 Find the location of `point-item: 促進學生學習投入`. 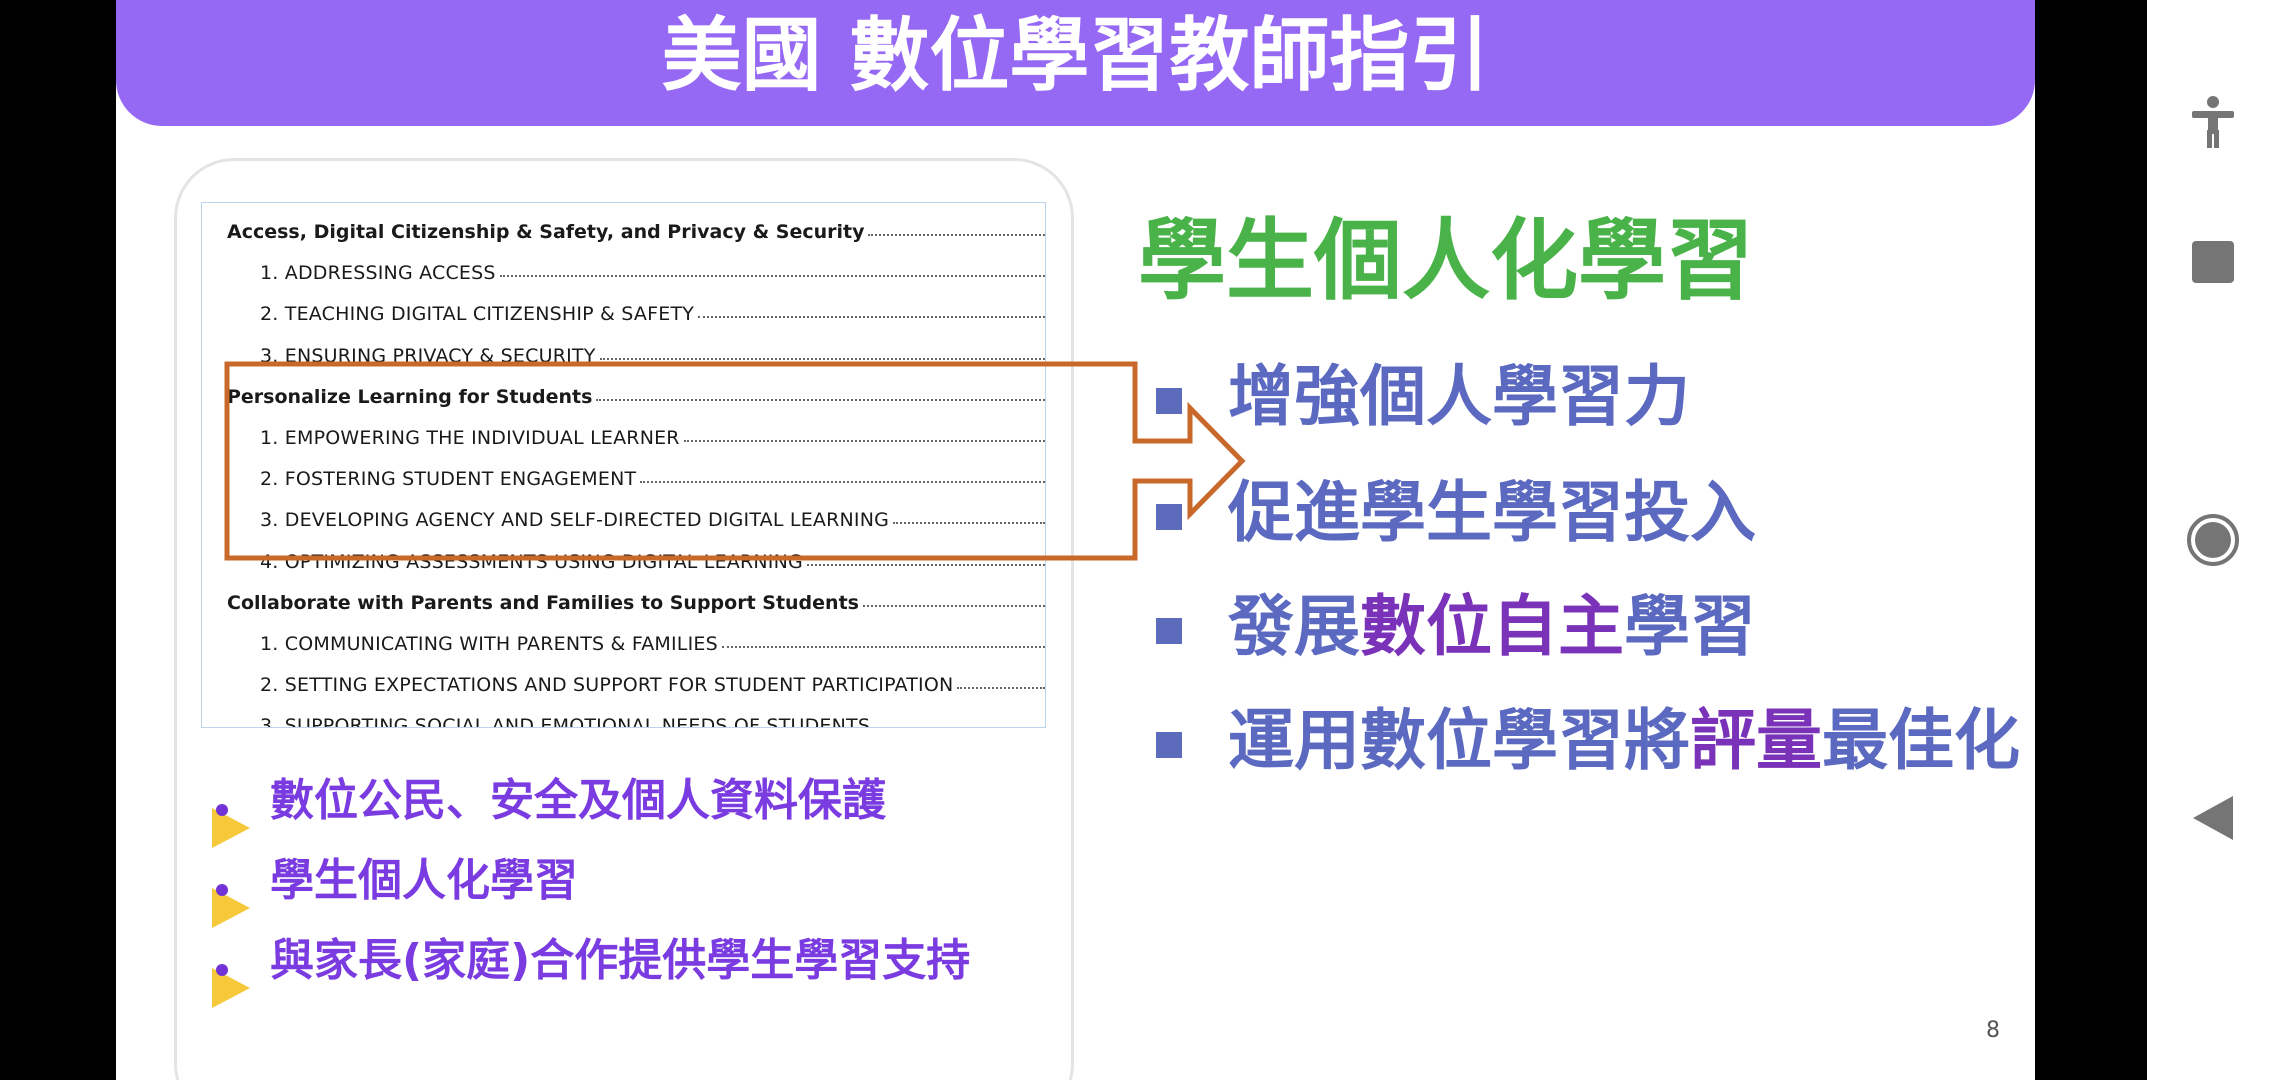

point-item: 促進學生學習投入 is located at coordinates (1576, 513).